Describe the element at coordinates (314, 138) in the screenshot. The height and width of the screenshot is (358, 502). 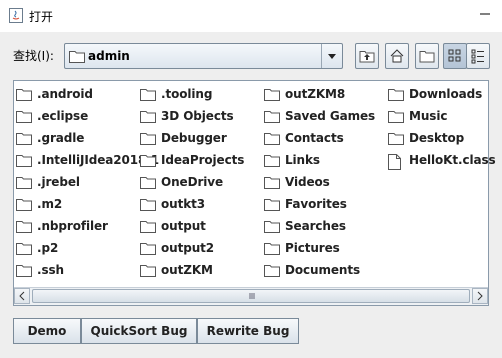
I see `file-name: Contacts` at that location.